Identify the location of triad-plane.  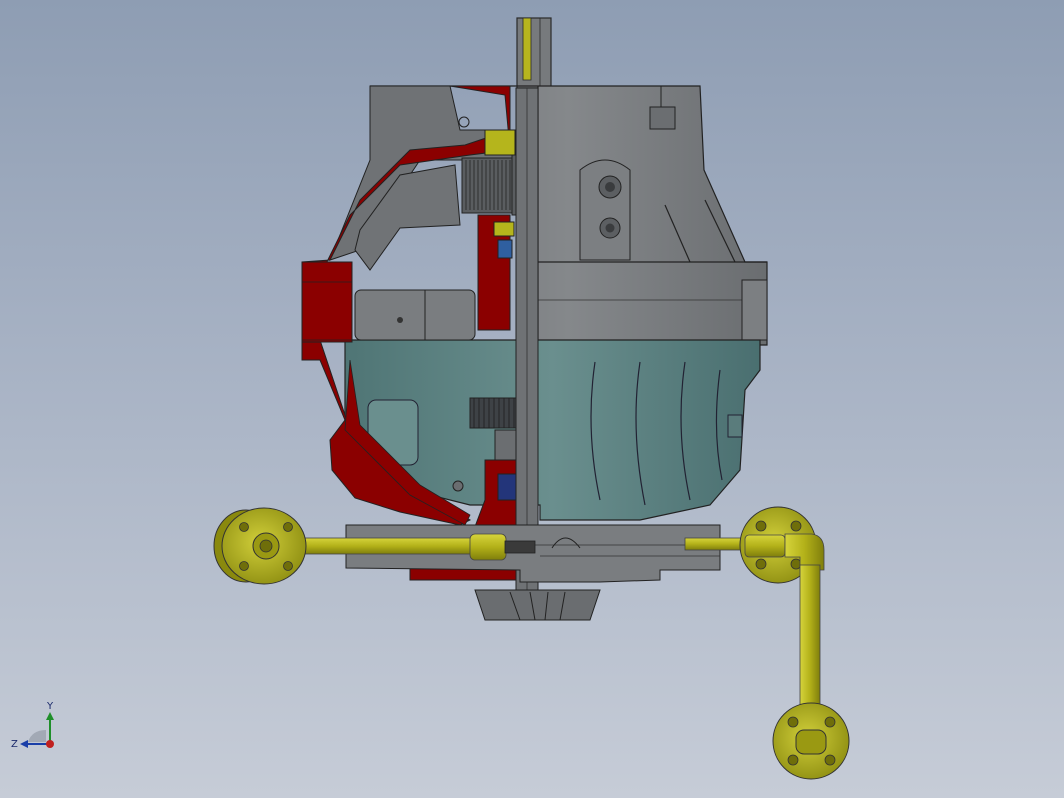
(37, 736).